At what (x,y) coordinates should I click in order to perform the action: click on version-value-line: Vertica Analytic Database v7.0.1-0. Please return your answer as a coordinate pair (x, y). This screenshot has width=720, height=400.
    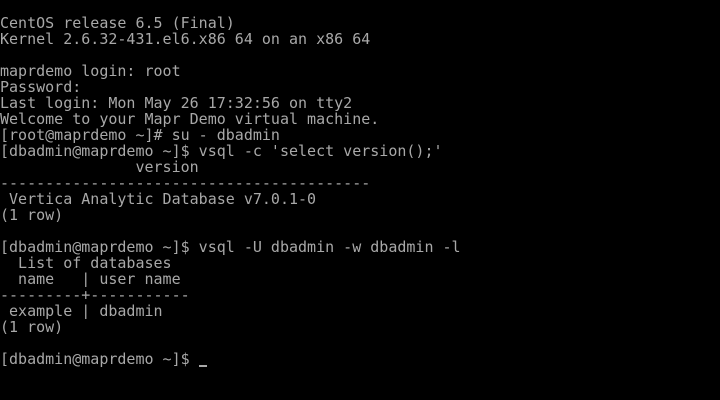
    Looking at the image, I should click on (158, 199).